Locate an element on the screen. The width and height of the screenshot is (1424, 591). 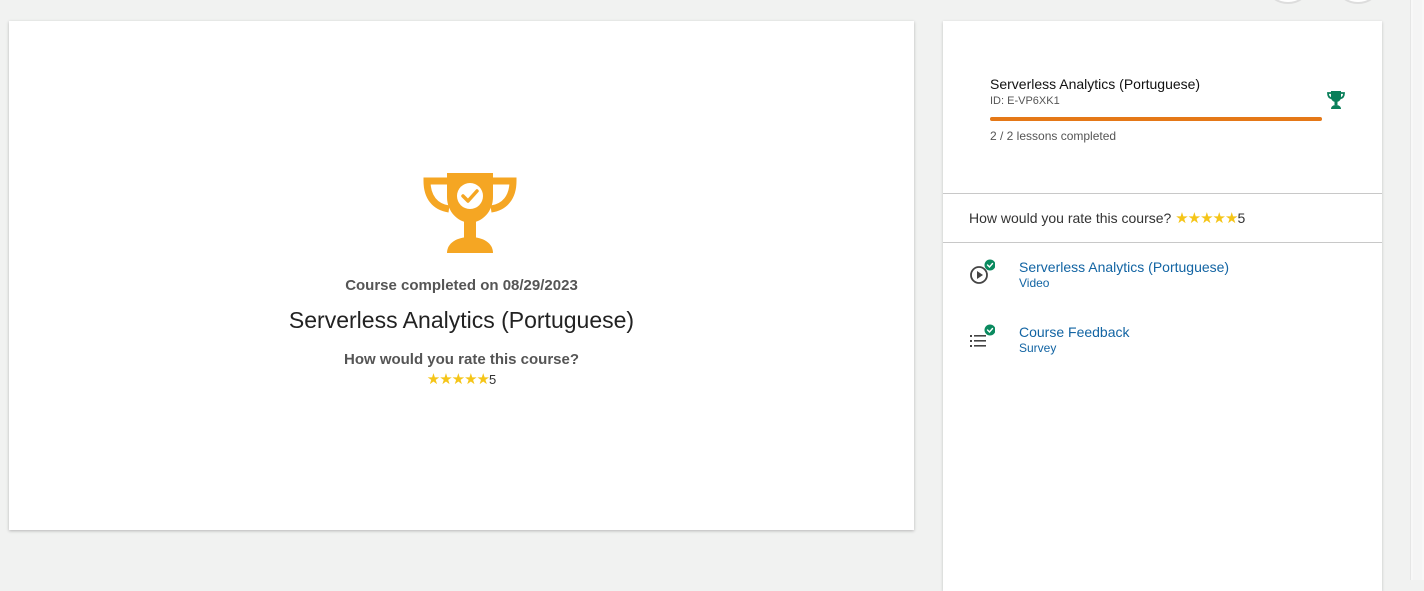
sidebar-rating-stars-icon: ★★★★★ is located at coordinates (1206, 218).